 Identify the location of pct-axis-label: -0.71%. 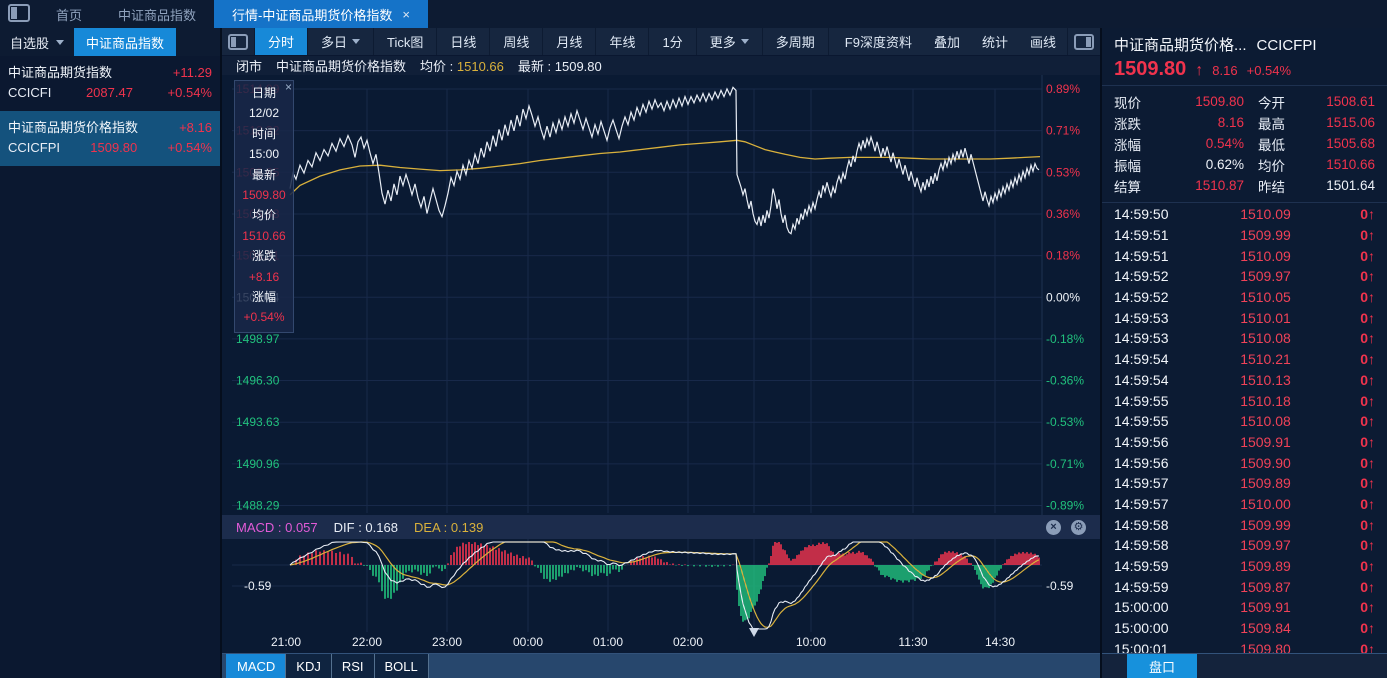
(1065, 464).